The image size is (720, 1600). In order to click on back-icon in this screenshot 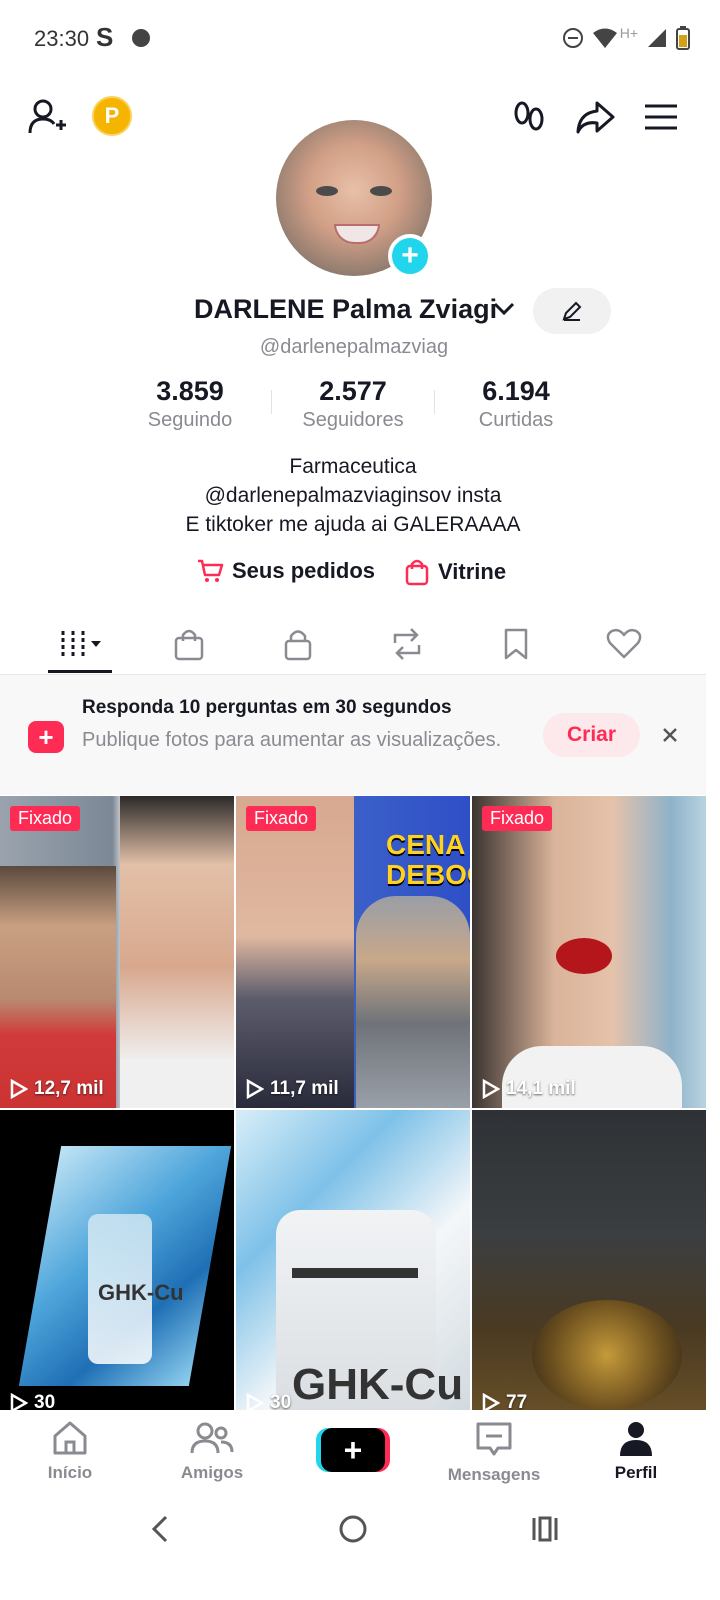, I will do `click(160, 1529)`.